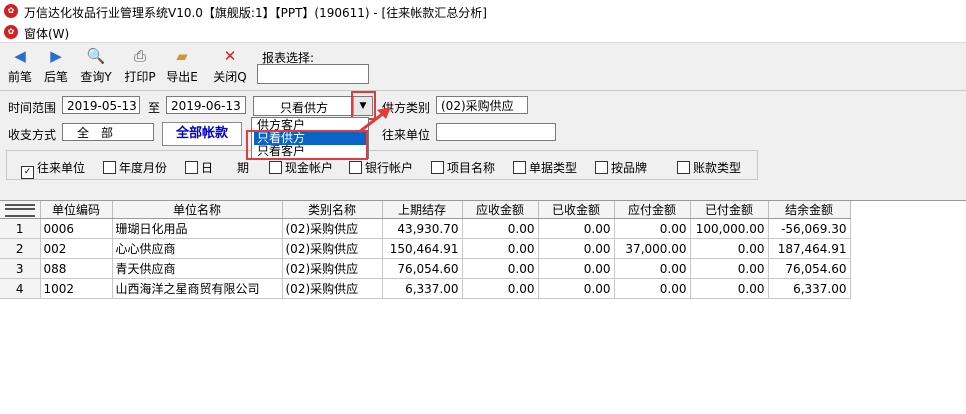 This screenshot has width=966, height=414. I want to click on menu-logo-icon: ✿, so click(11, 32).